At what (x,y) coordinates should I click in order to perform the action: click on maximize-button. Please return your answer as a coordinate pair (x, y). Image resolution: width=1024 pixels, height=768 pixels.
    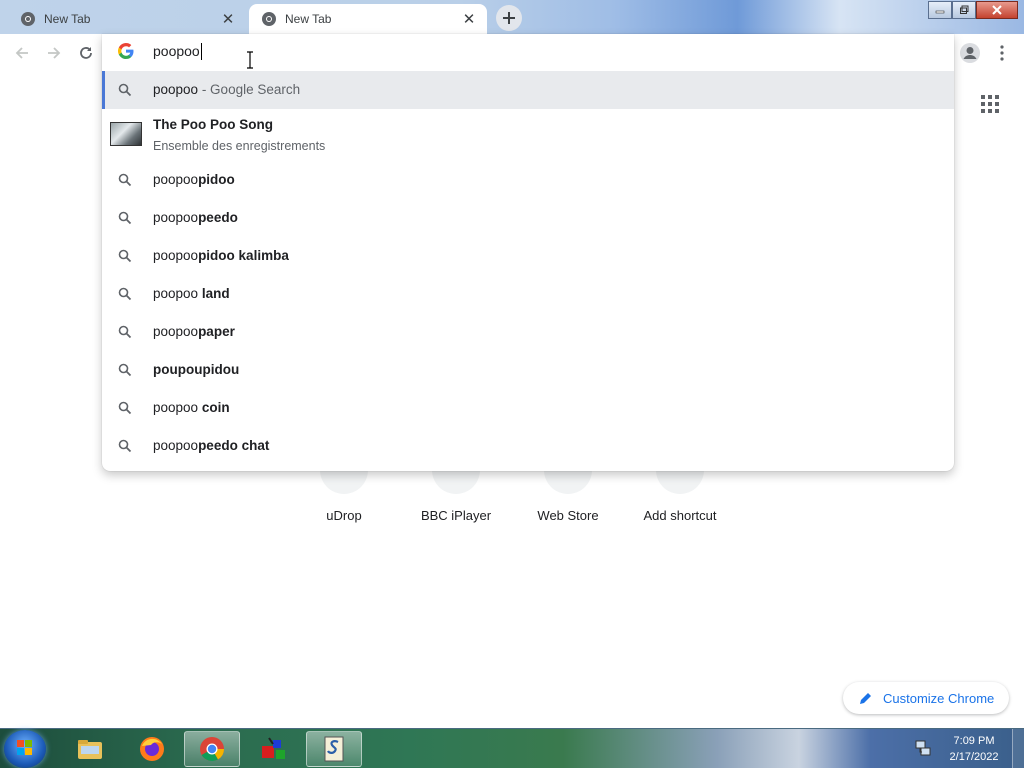
    Looking at the image, I should click on (964, 10).